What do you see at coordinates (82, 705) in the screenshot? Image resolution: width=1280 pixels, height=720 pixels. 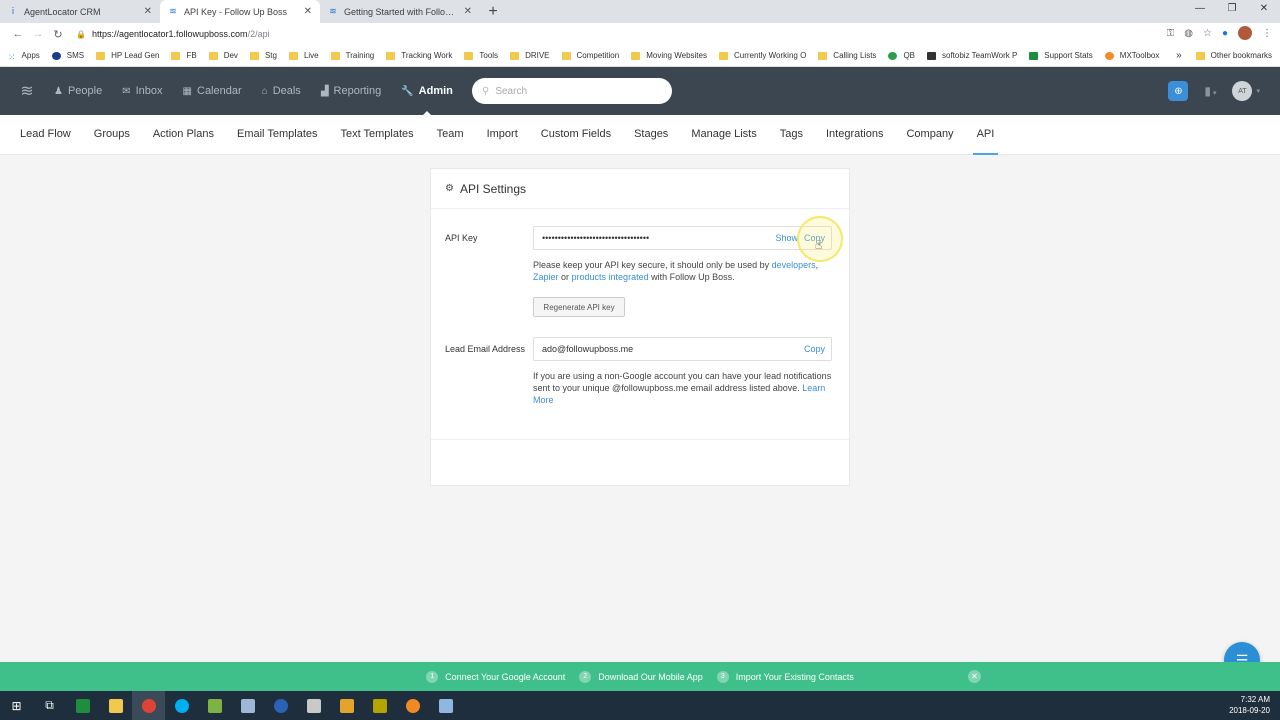 I see `sheets-app-icon` at bounding box center [82, 705].